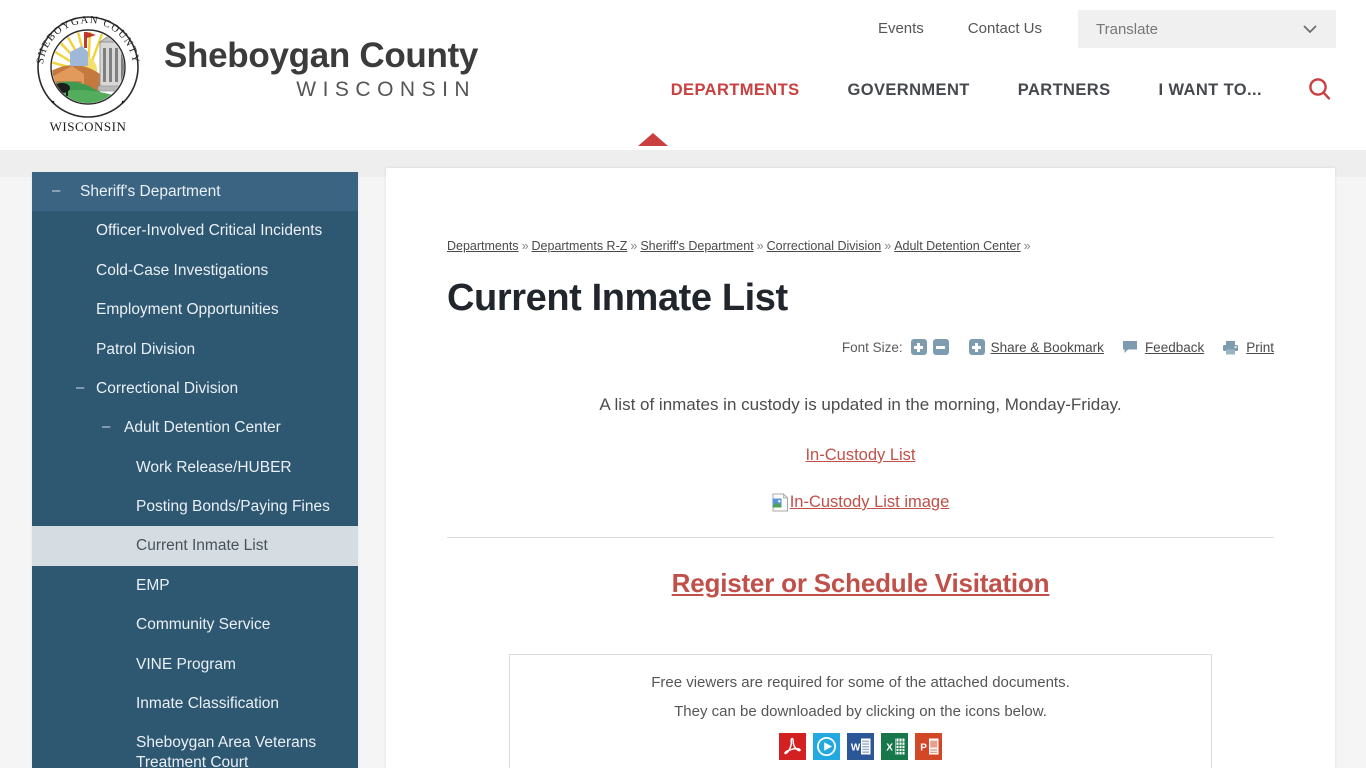 The image size is (1366, 768). I want to click on sidebar-item-label: Adult Detention Center, so click(202, 428).